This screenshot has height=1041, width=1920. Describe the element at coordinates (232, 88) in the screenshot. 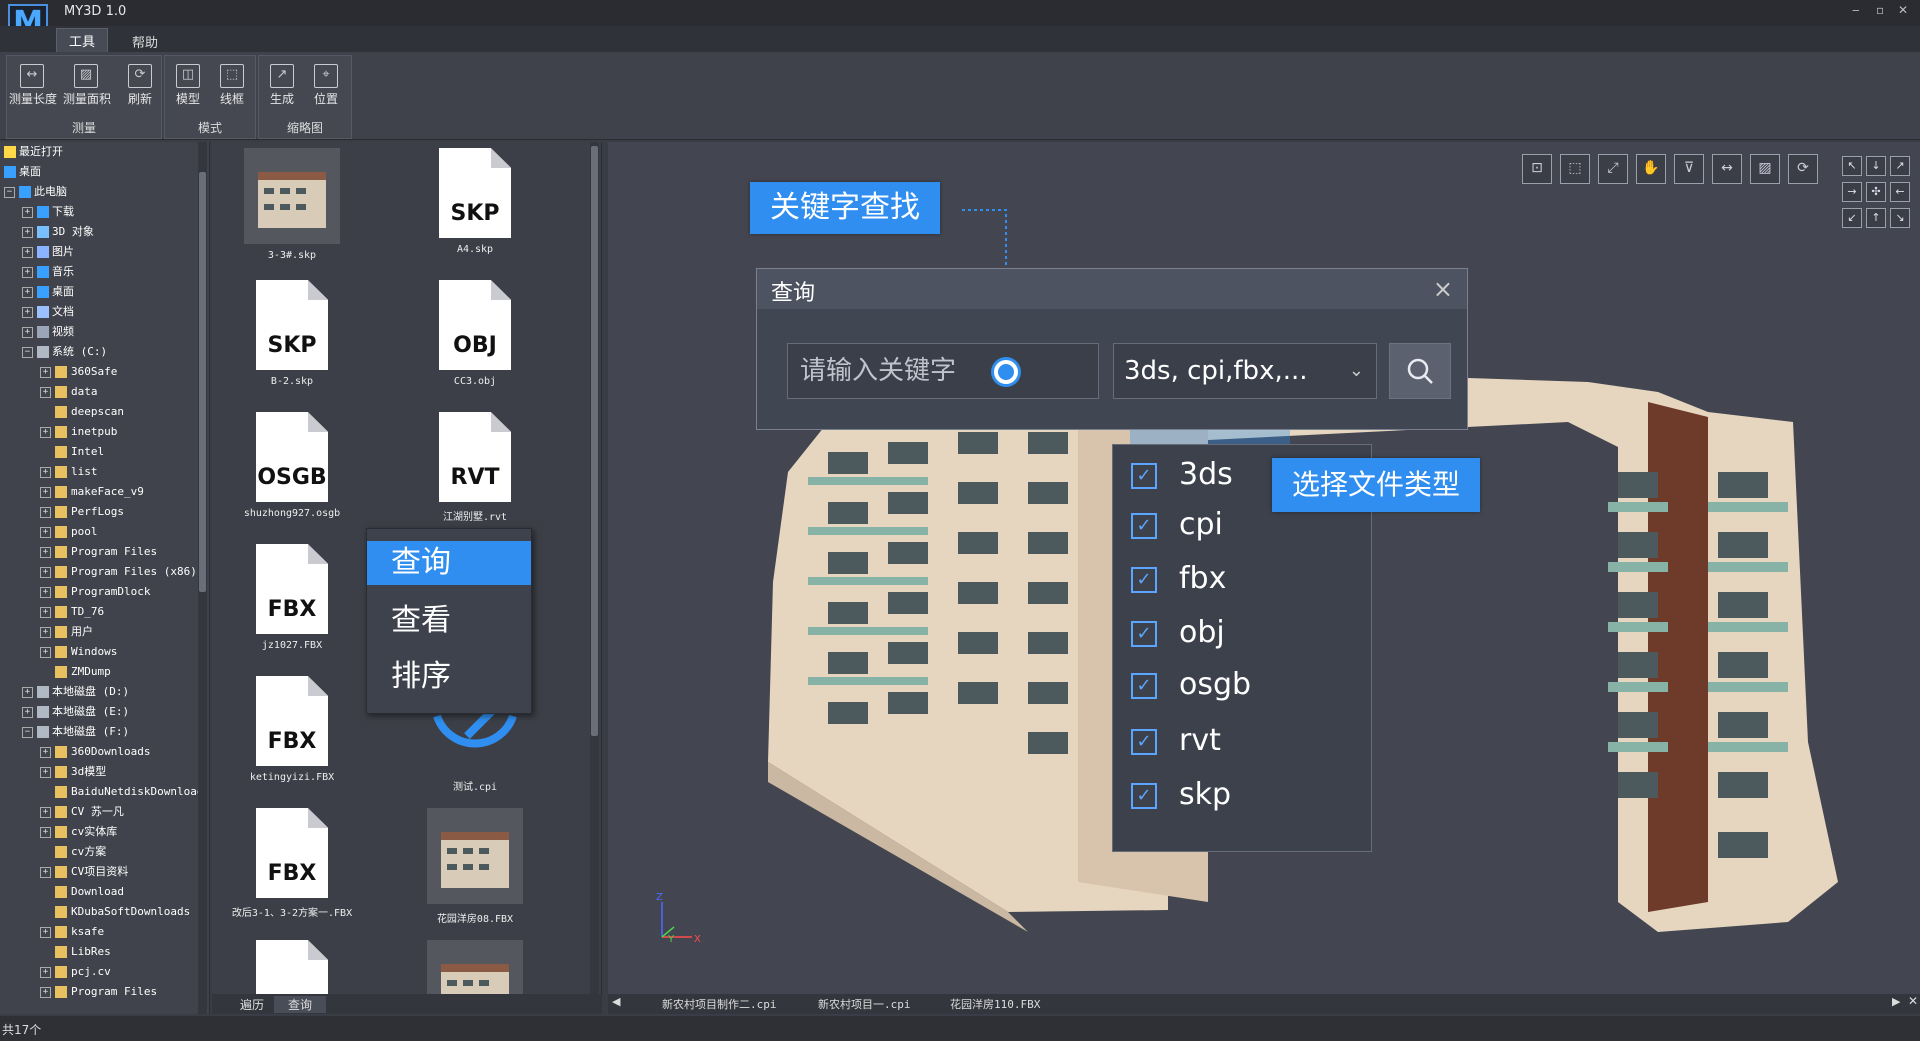

I see `wireframe-mode-button: ⬚ 线框` at that location.